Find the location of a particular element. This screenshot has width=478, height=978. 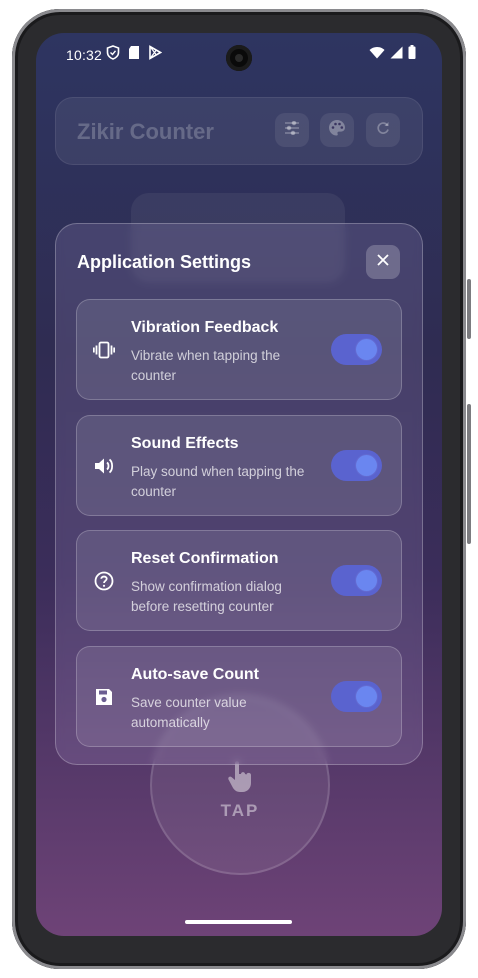

close-button is located at coordinates (383, 262).